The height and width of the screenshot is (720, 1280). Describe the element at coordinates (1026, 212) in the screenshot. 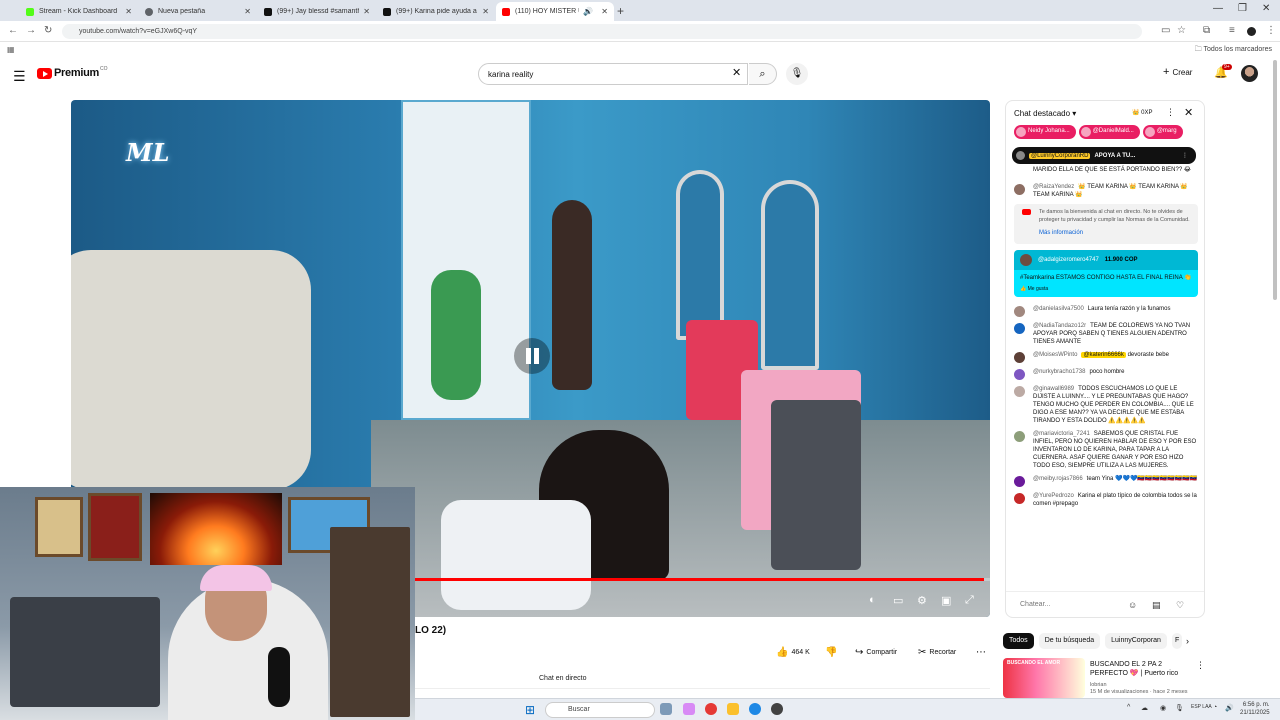

I see `youtube-icon` at that location.